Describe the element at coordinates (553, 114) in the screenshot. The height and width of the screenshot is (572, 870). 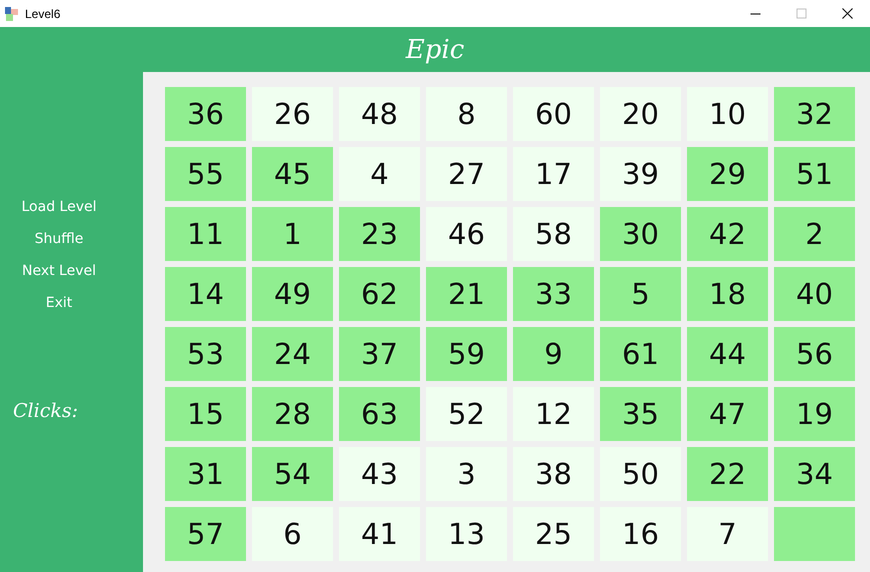
I see `number-tile: 60` at that location.